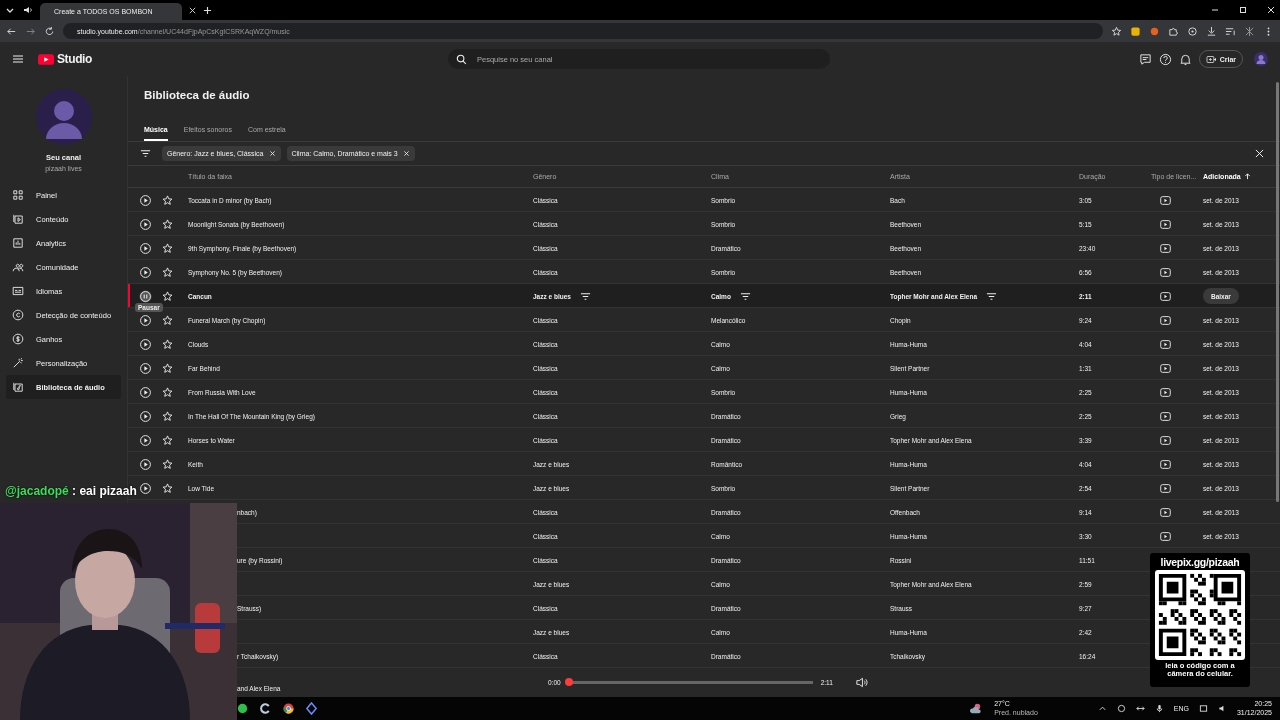  What do you see at coordinates (568, 682) in the screenshot?
I see `slider-thumb` at bounding box center [568, 682].